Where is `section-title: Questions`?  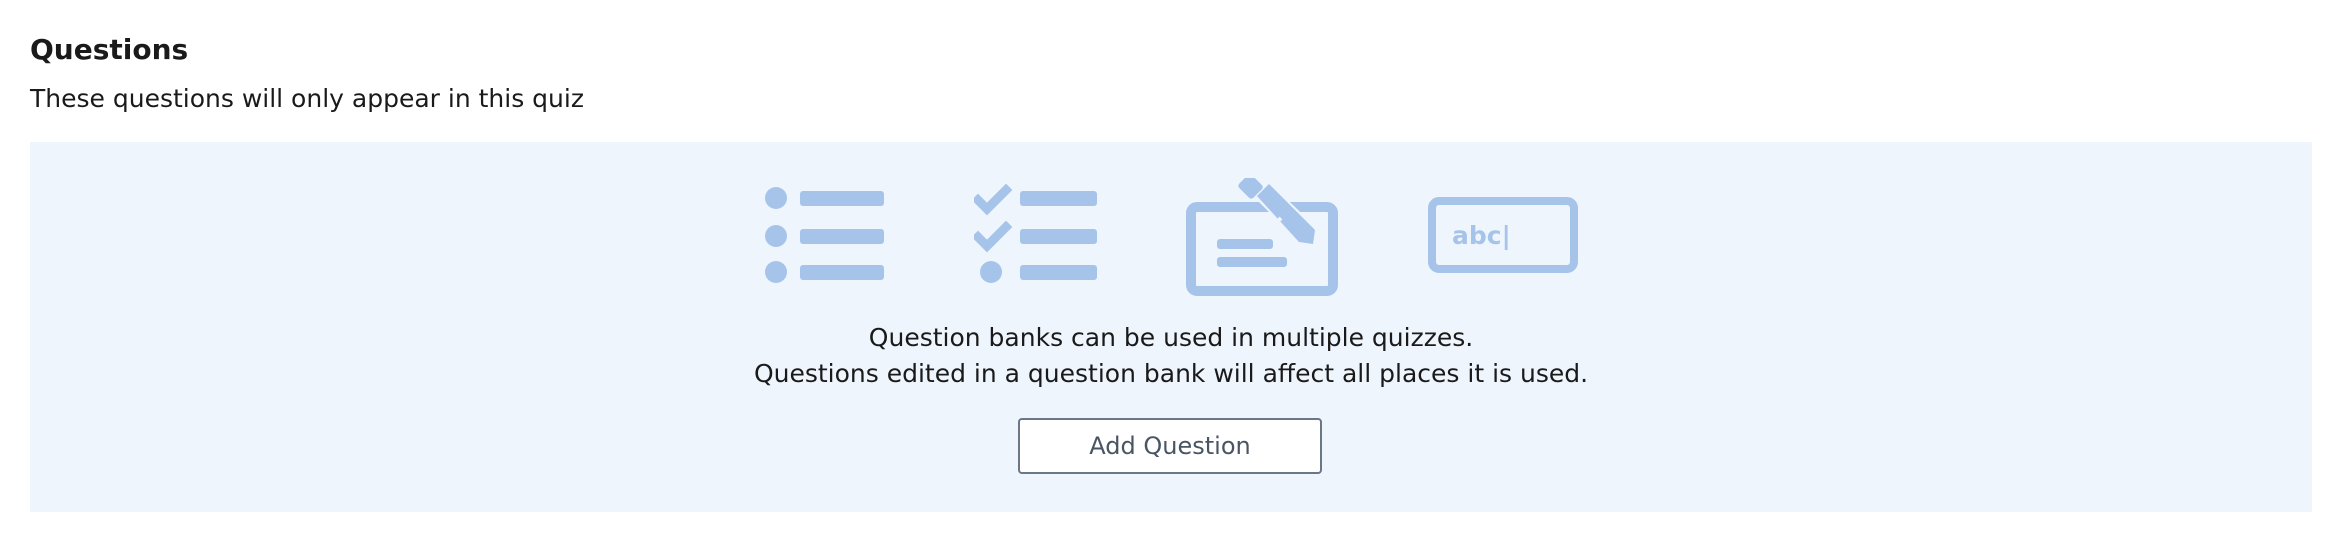 section-title: Questions is located at coordinates (109, 49).